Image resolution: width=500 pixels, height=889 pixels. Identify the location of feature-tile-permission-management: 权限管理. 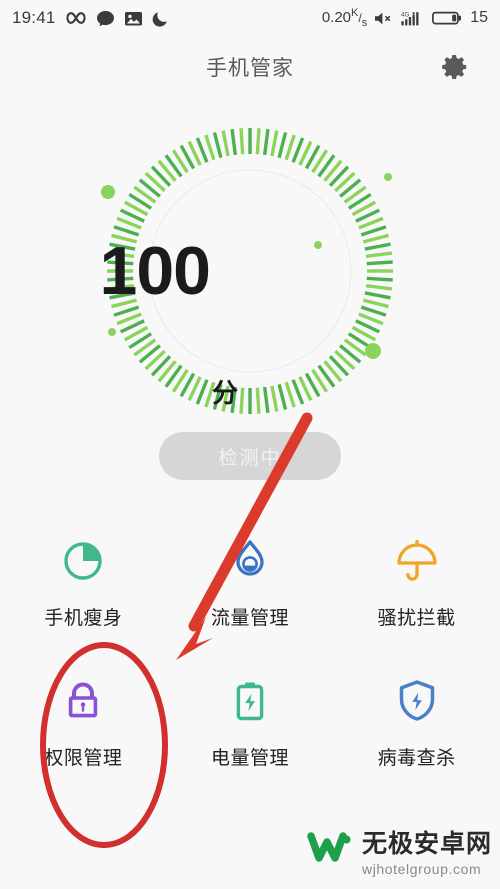
(83, 722).